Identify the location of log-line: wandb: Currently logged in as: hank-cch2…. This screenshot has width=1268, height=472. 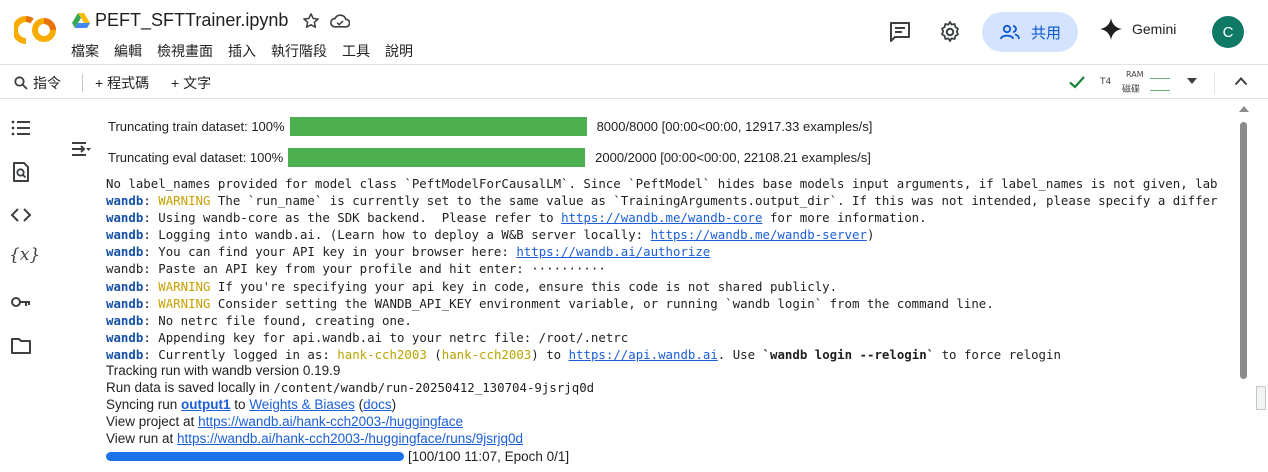
(583, 354).